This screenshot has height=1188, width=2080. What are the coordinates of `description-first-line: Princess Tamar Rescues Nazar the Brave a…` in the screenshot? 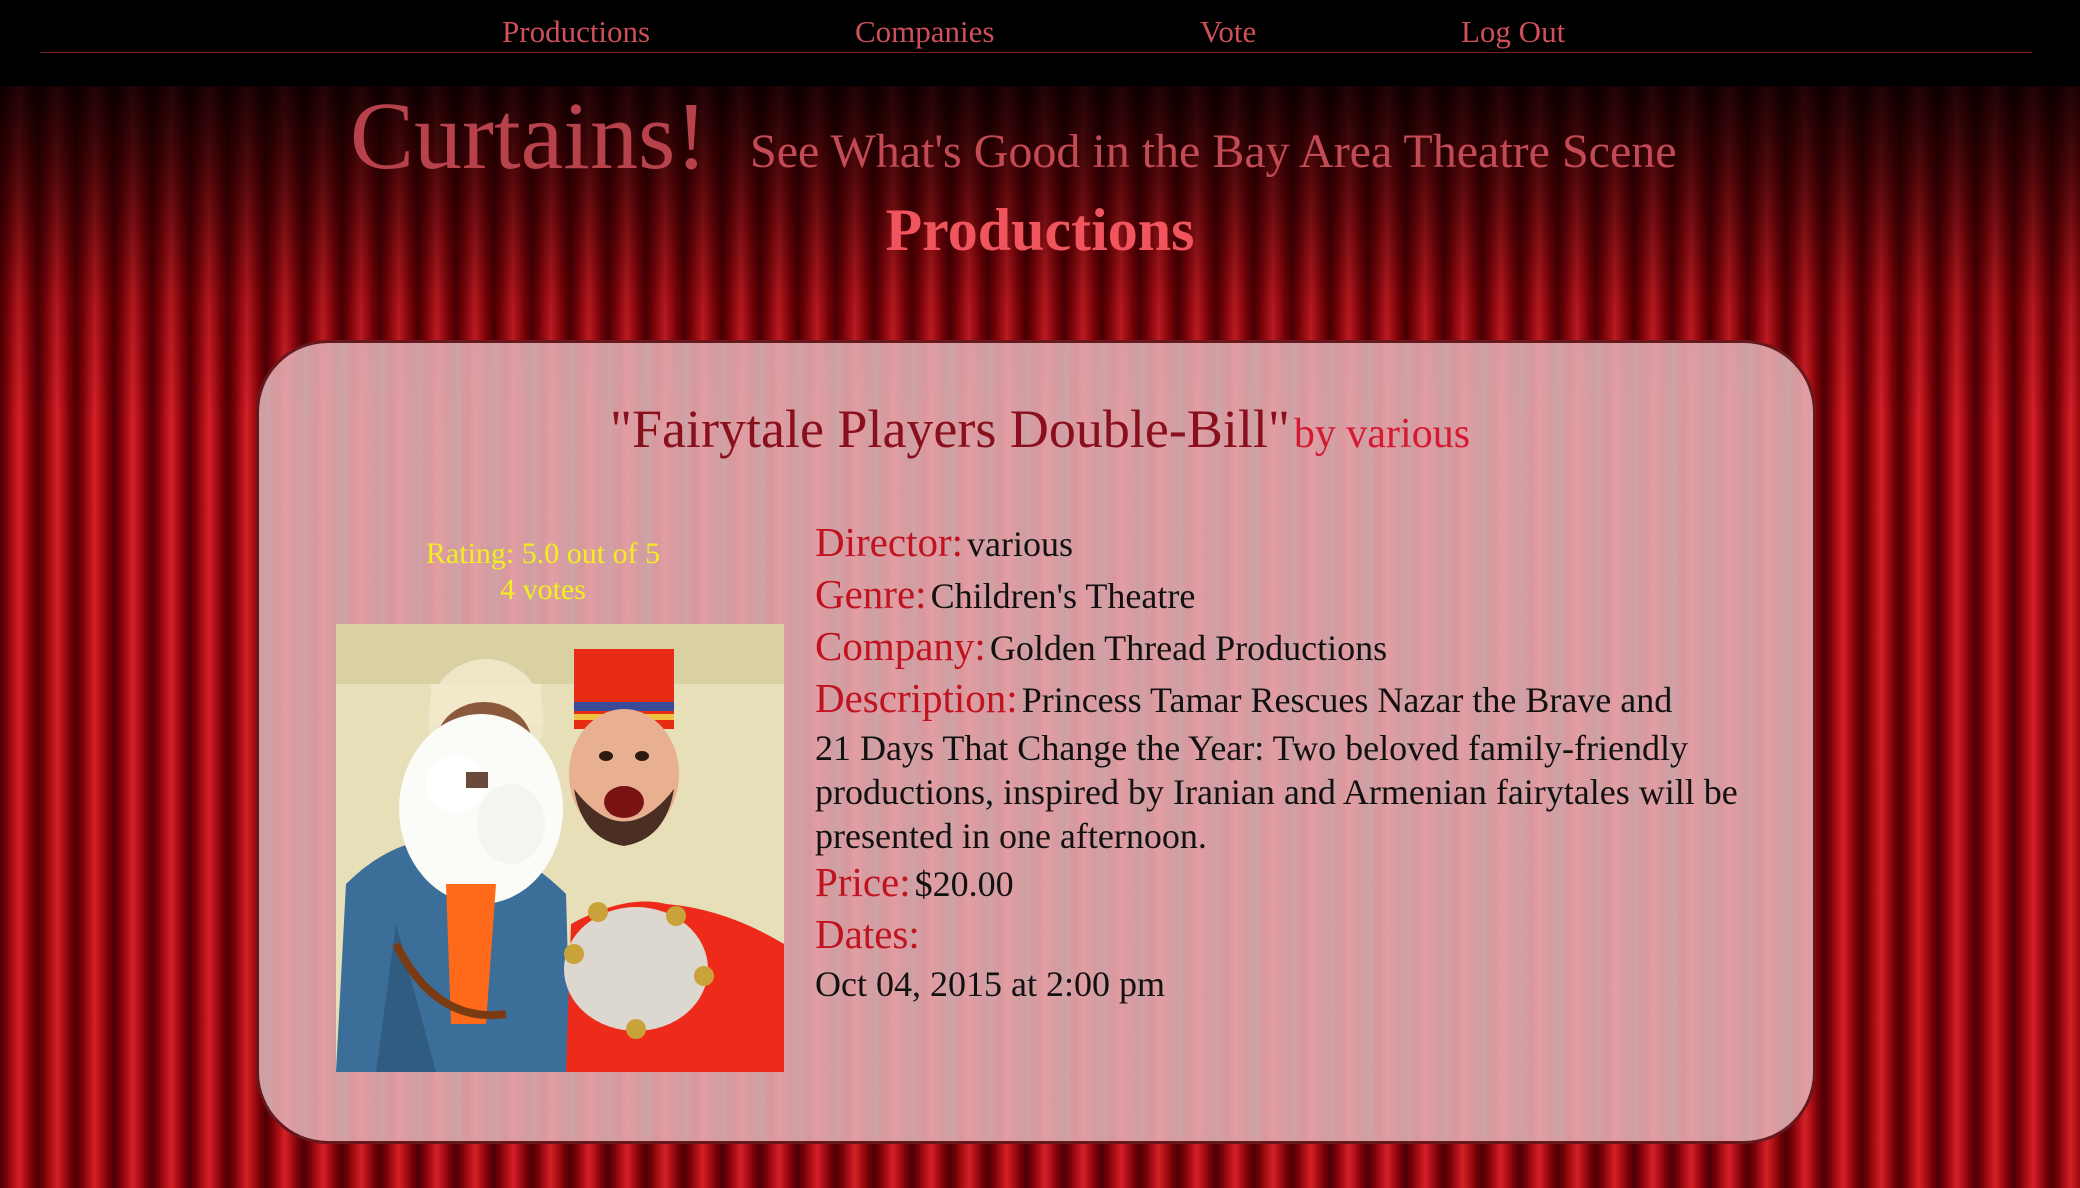 It's located at (1347, 700).